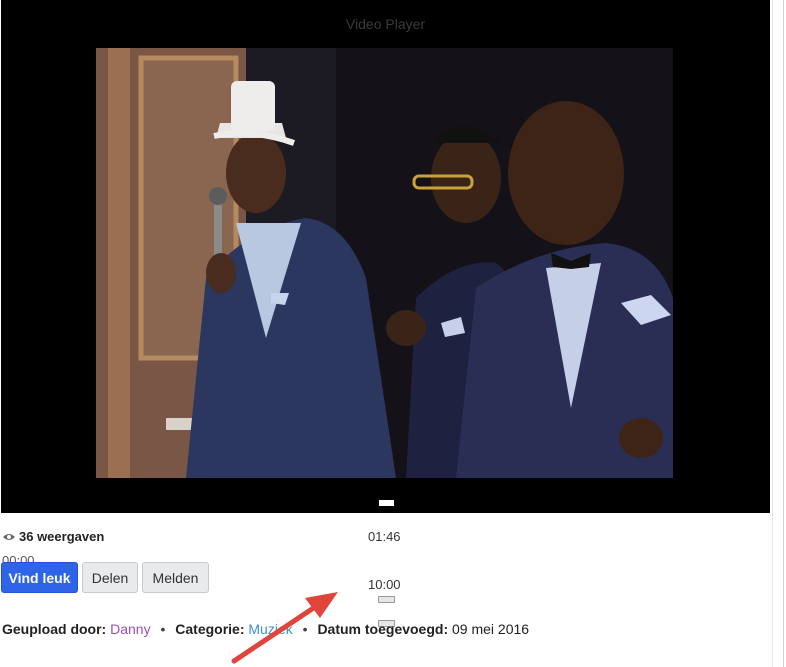 The image size is (786, 667). What do you see at coordinates (130, 629) in the screenshot?
I see `uploader-link: Danny` at bounding box center [130, 629].